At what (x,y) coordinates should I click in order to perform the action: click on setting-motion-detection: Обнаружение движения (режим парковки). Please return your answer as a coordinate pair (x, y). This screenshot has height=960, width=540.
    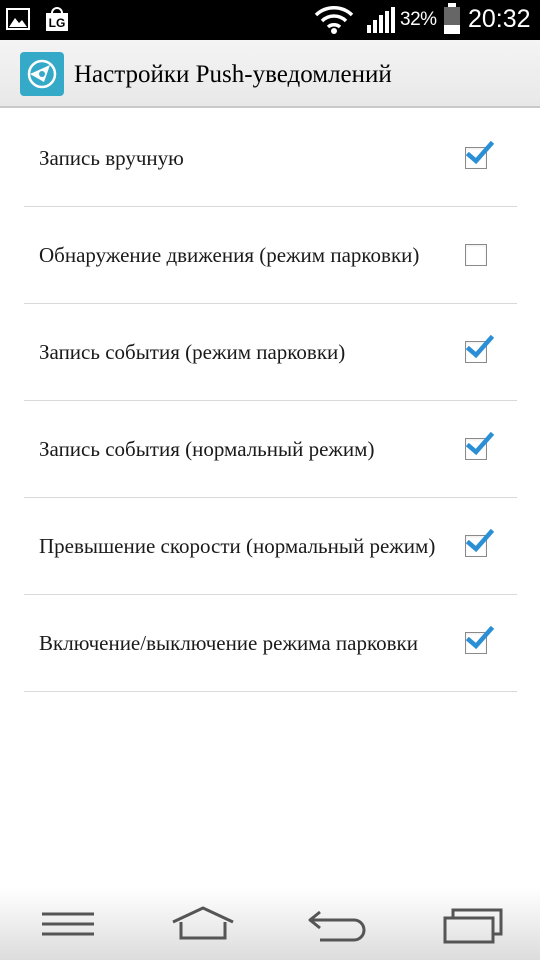
    Looking at the image, I should click on (270, 255).